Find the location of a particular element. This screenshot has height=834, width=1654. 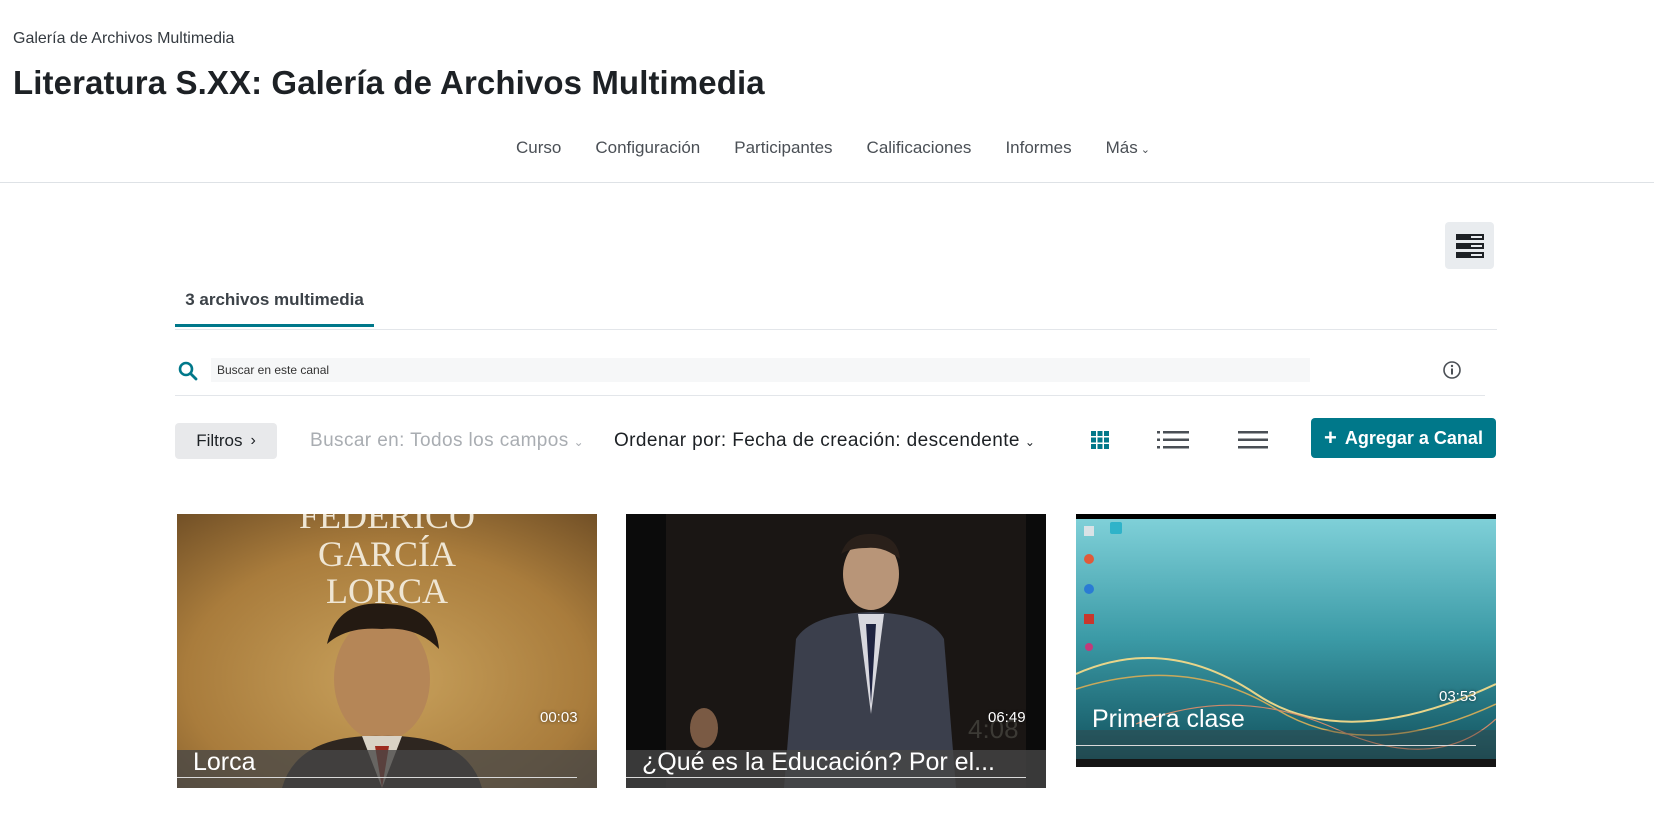

thumb-text: GARCÍA is located at coordinates (387, 554).